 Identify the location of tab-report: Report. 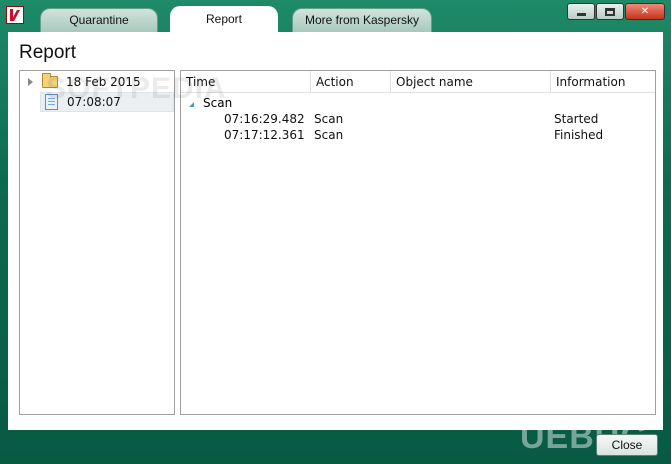
(224, 19).